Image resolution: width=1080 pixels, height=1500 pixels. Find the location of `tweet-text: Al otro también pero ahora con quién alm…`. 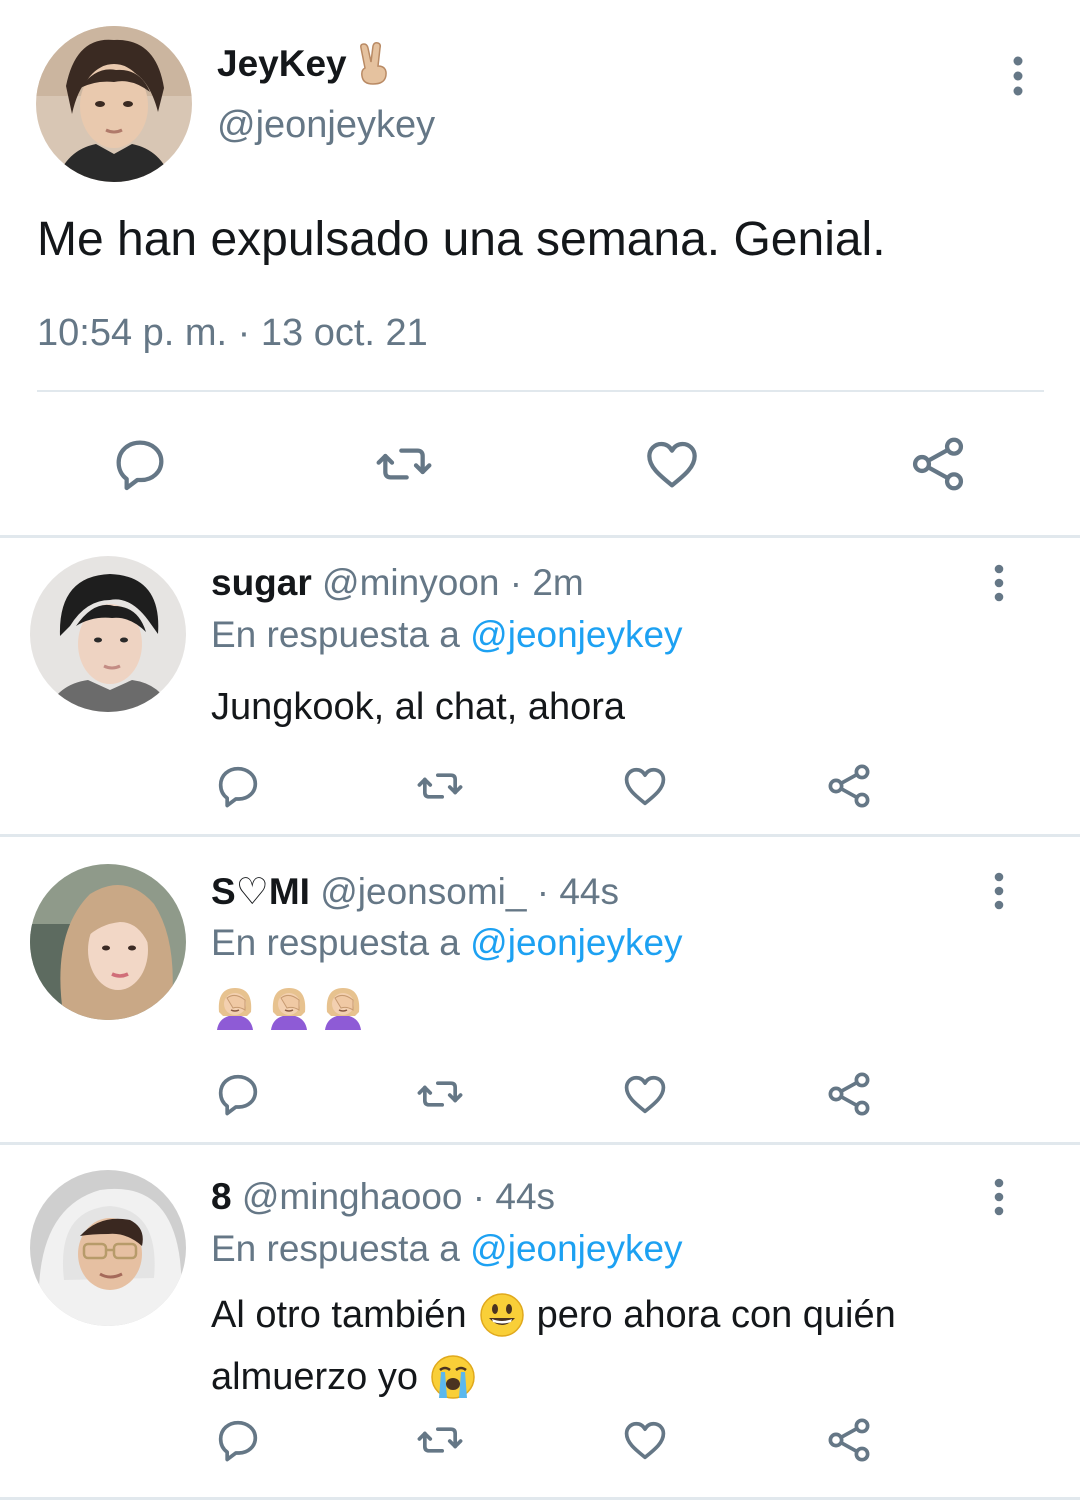

tweet-text: Al otro también pero ahora con quién alm… is located at coordinates (611, 1346).